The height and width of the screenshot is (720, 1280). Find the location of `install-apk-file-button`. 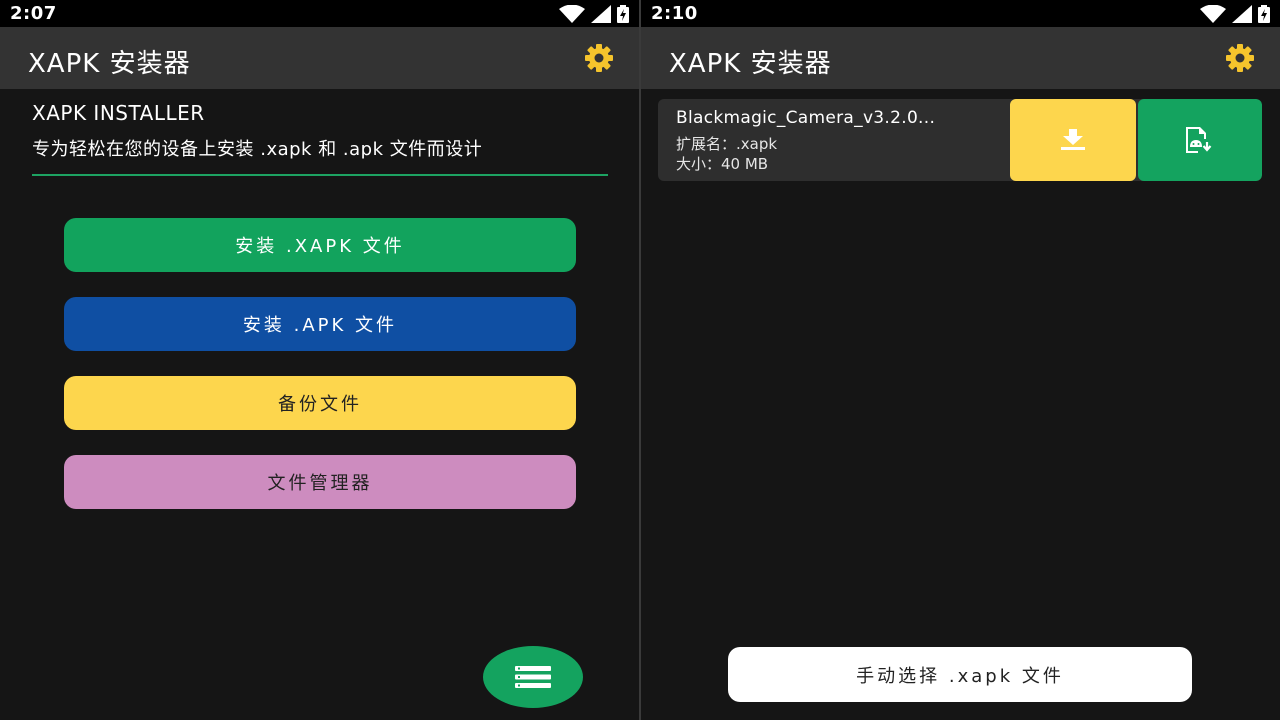

install-apk-file-button is located at coordinates (1200, 140).